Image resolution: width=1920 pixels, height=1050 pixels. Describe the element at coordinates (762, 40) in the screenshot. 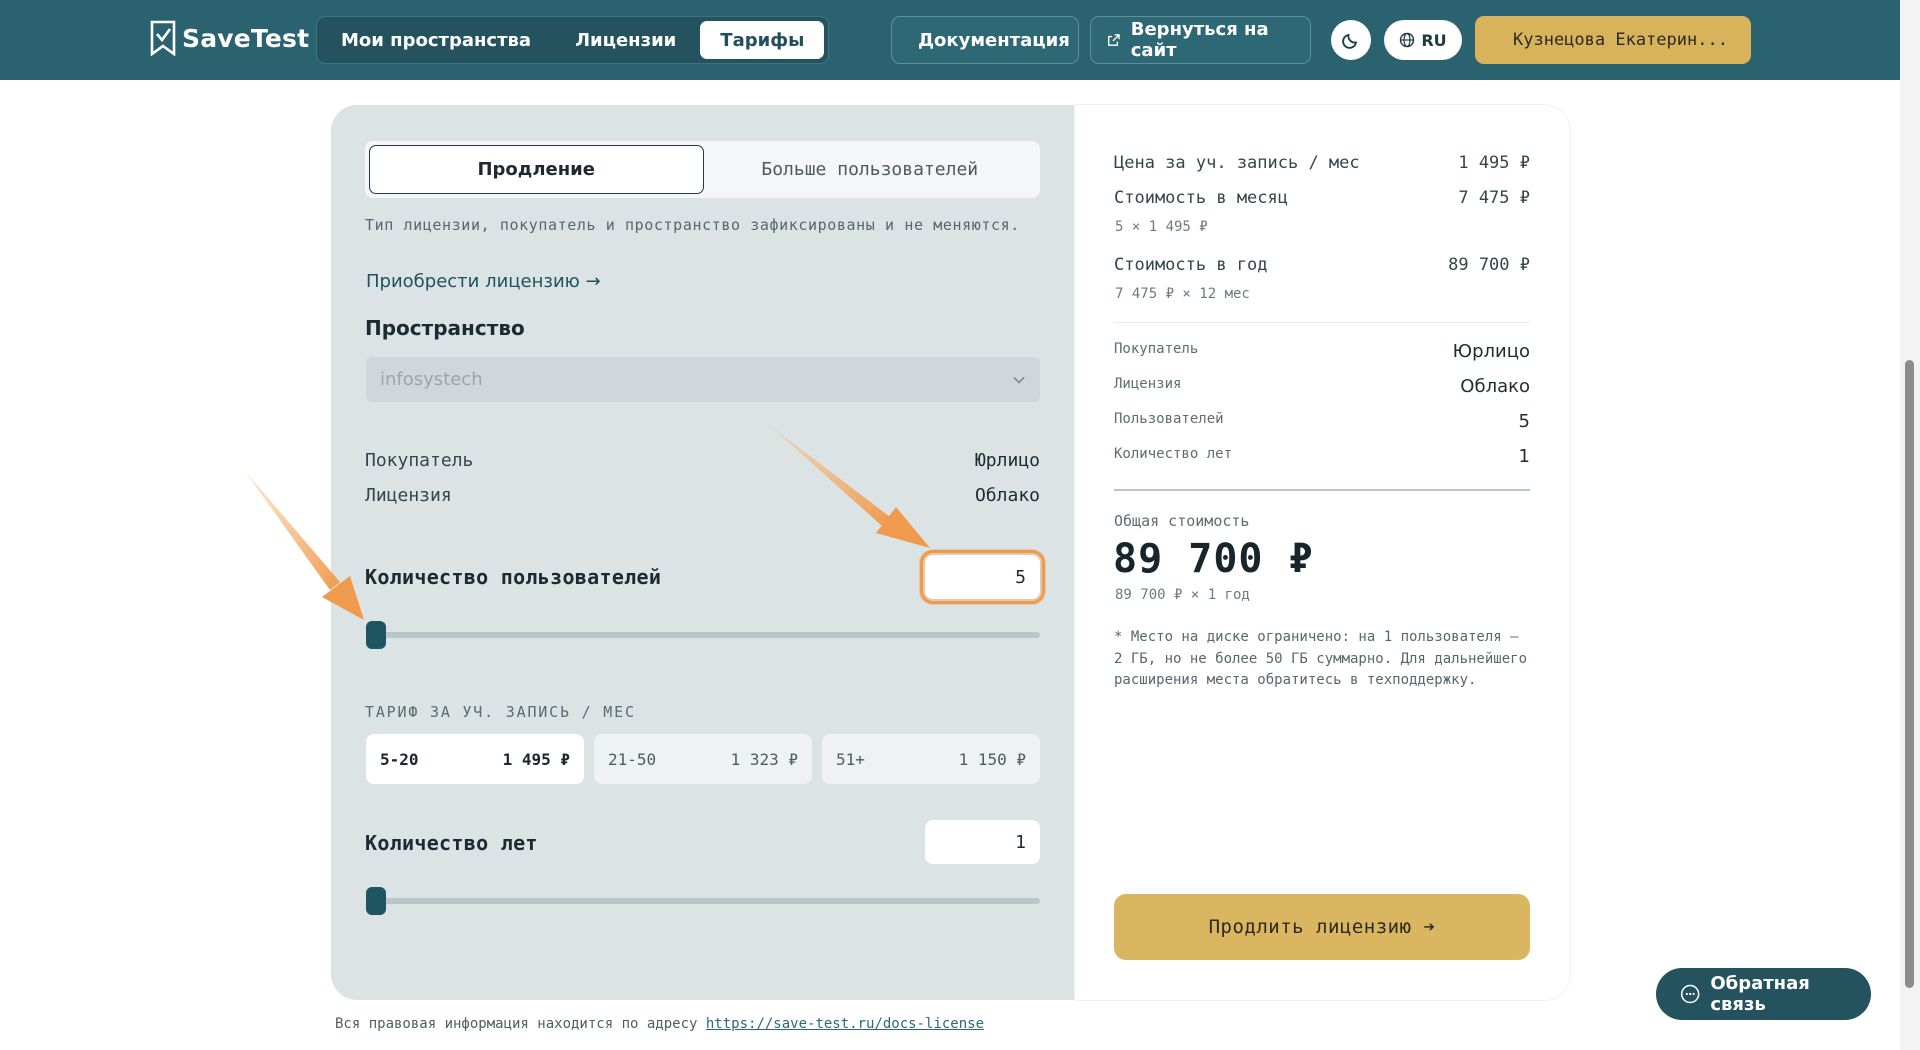

I see `nav-tariffs: Тарифы` at that location.